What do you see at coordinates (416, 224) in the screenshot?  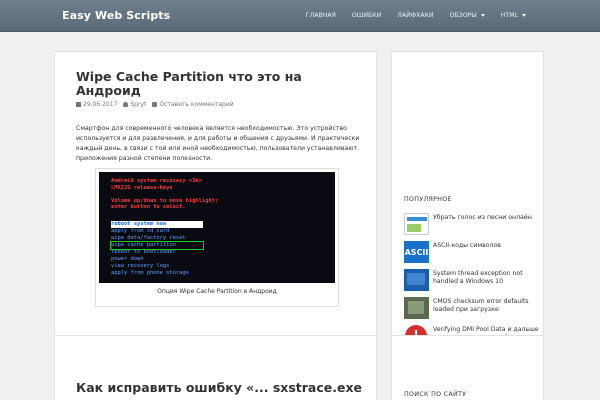 I see `audio-editor-thumb-icon` at bounding box center [416, 224].